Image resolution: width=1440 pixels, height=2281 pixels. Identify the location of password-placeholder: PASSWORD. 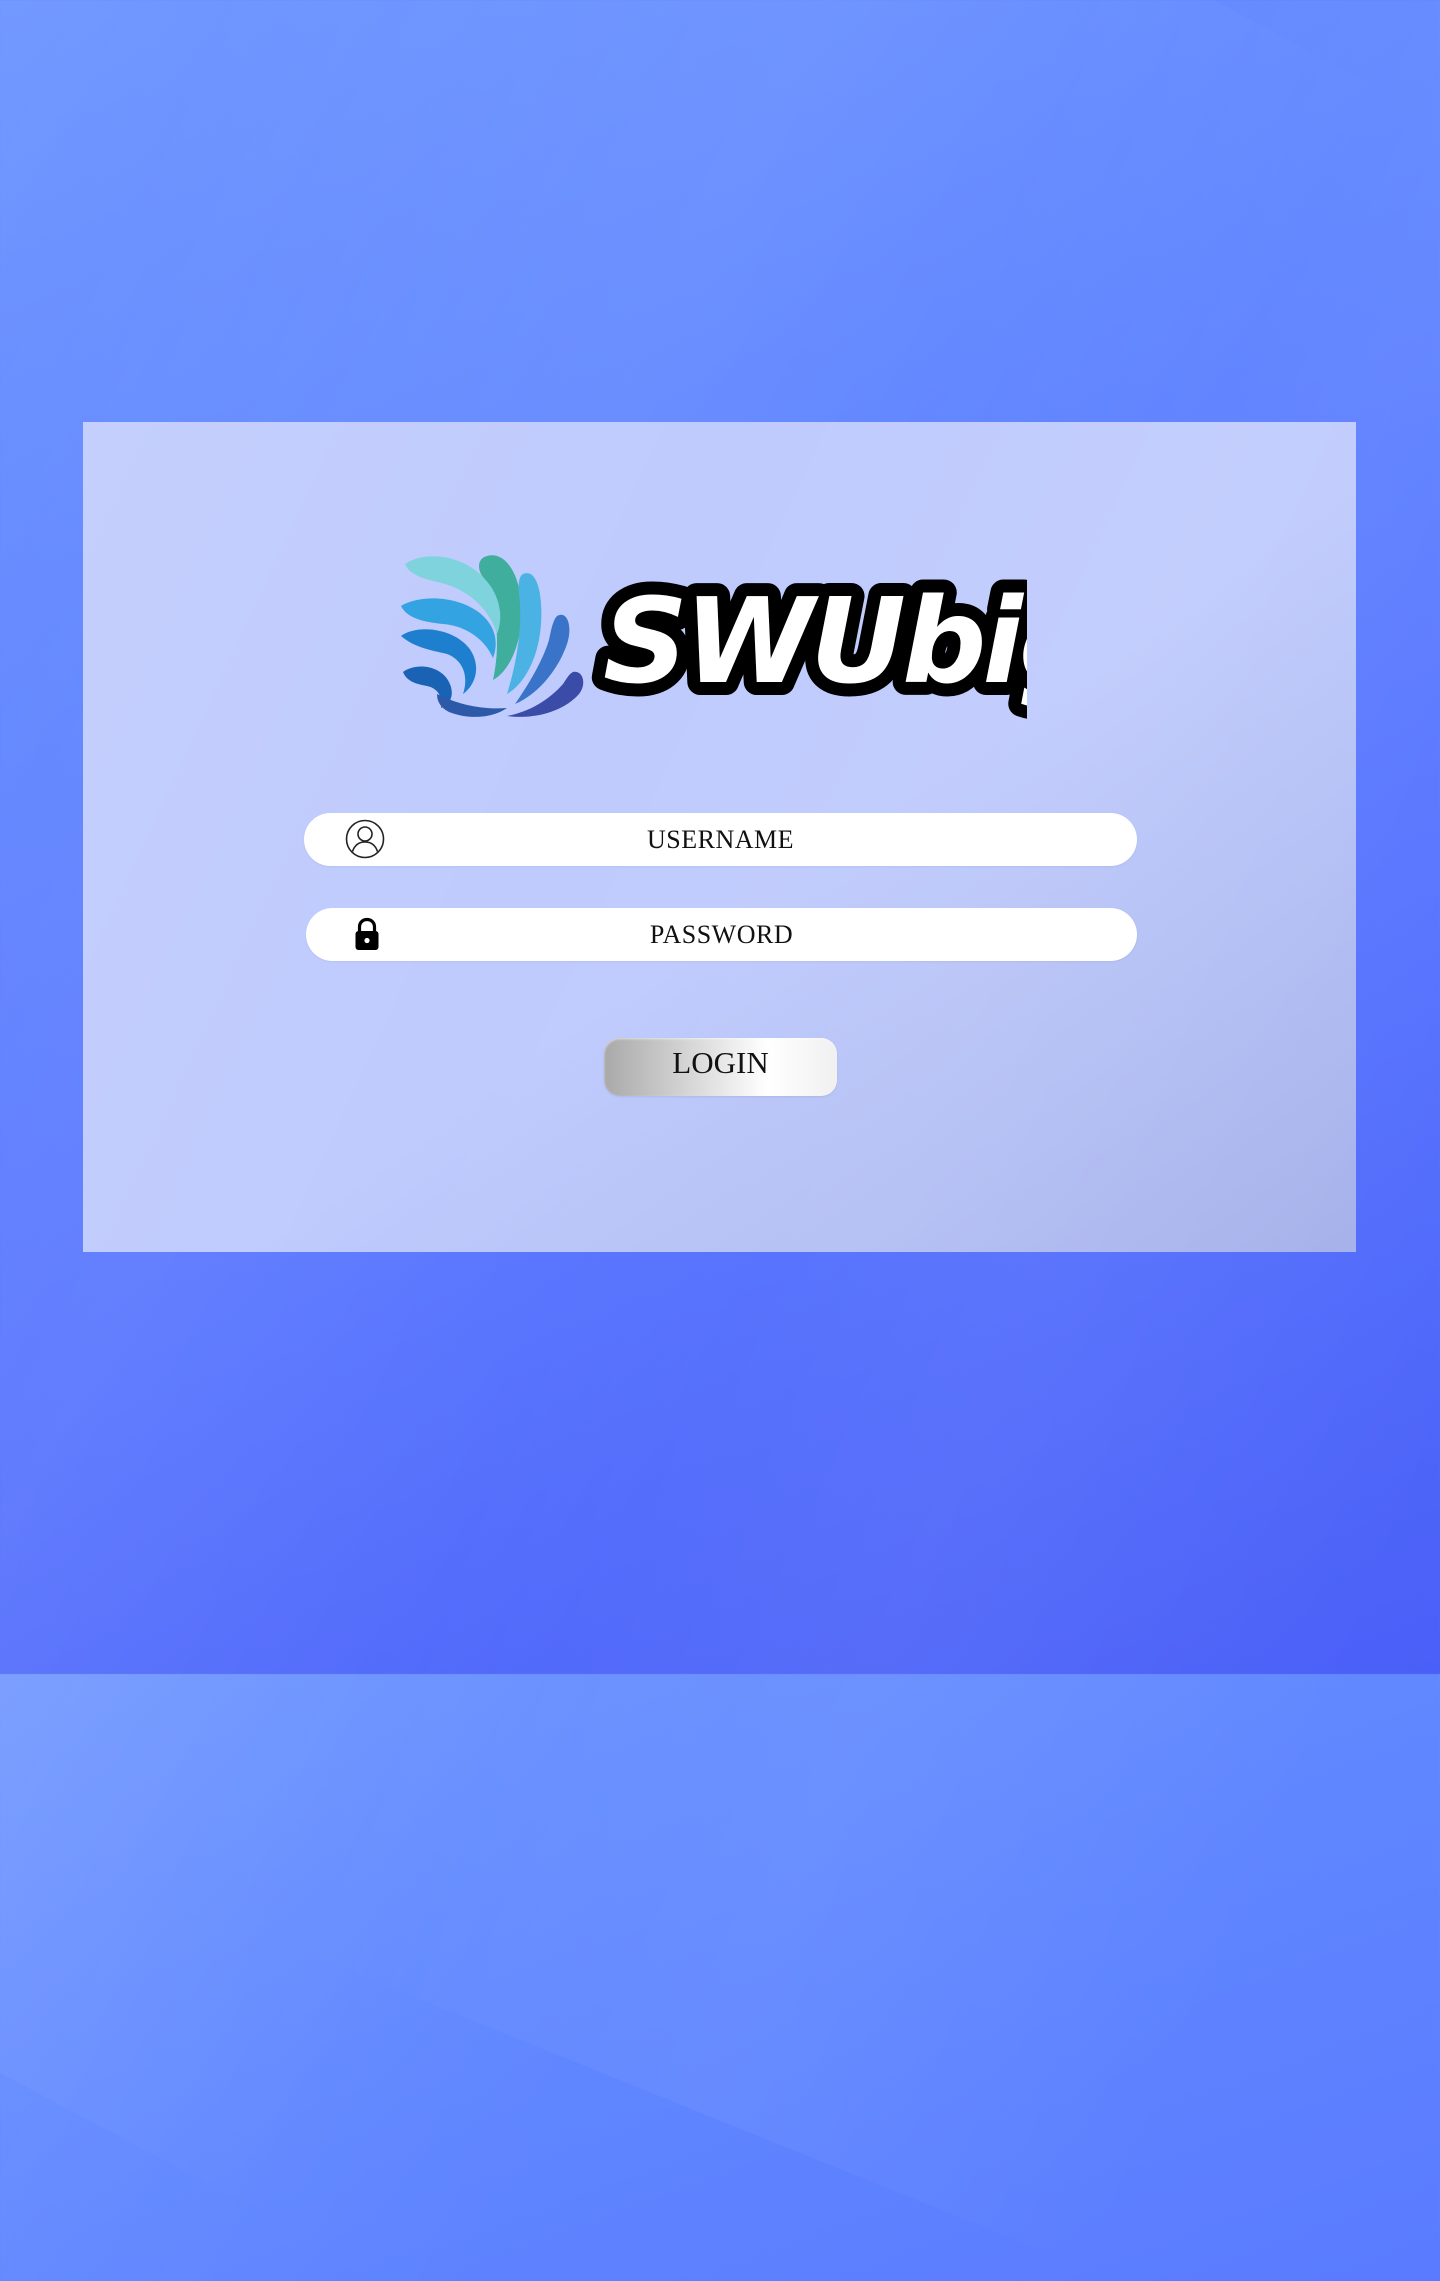
(721, 934).